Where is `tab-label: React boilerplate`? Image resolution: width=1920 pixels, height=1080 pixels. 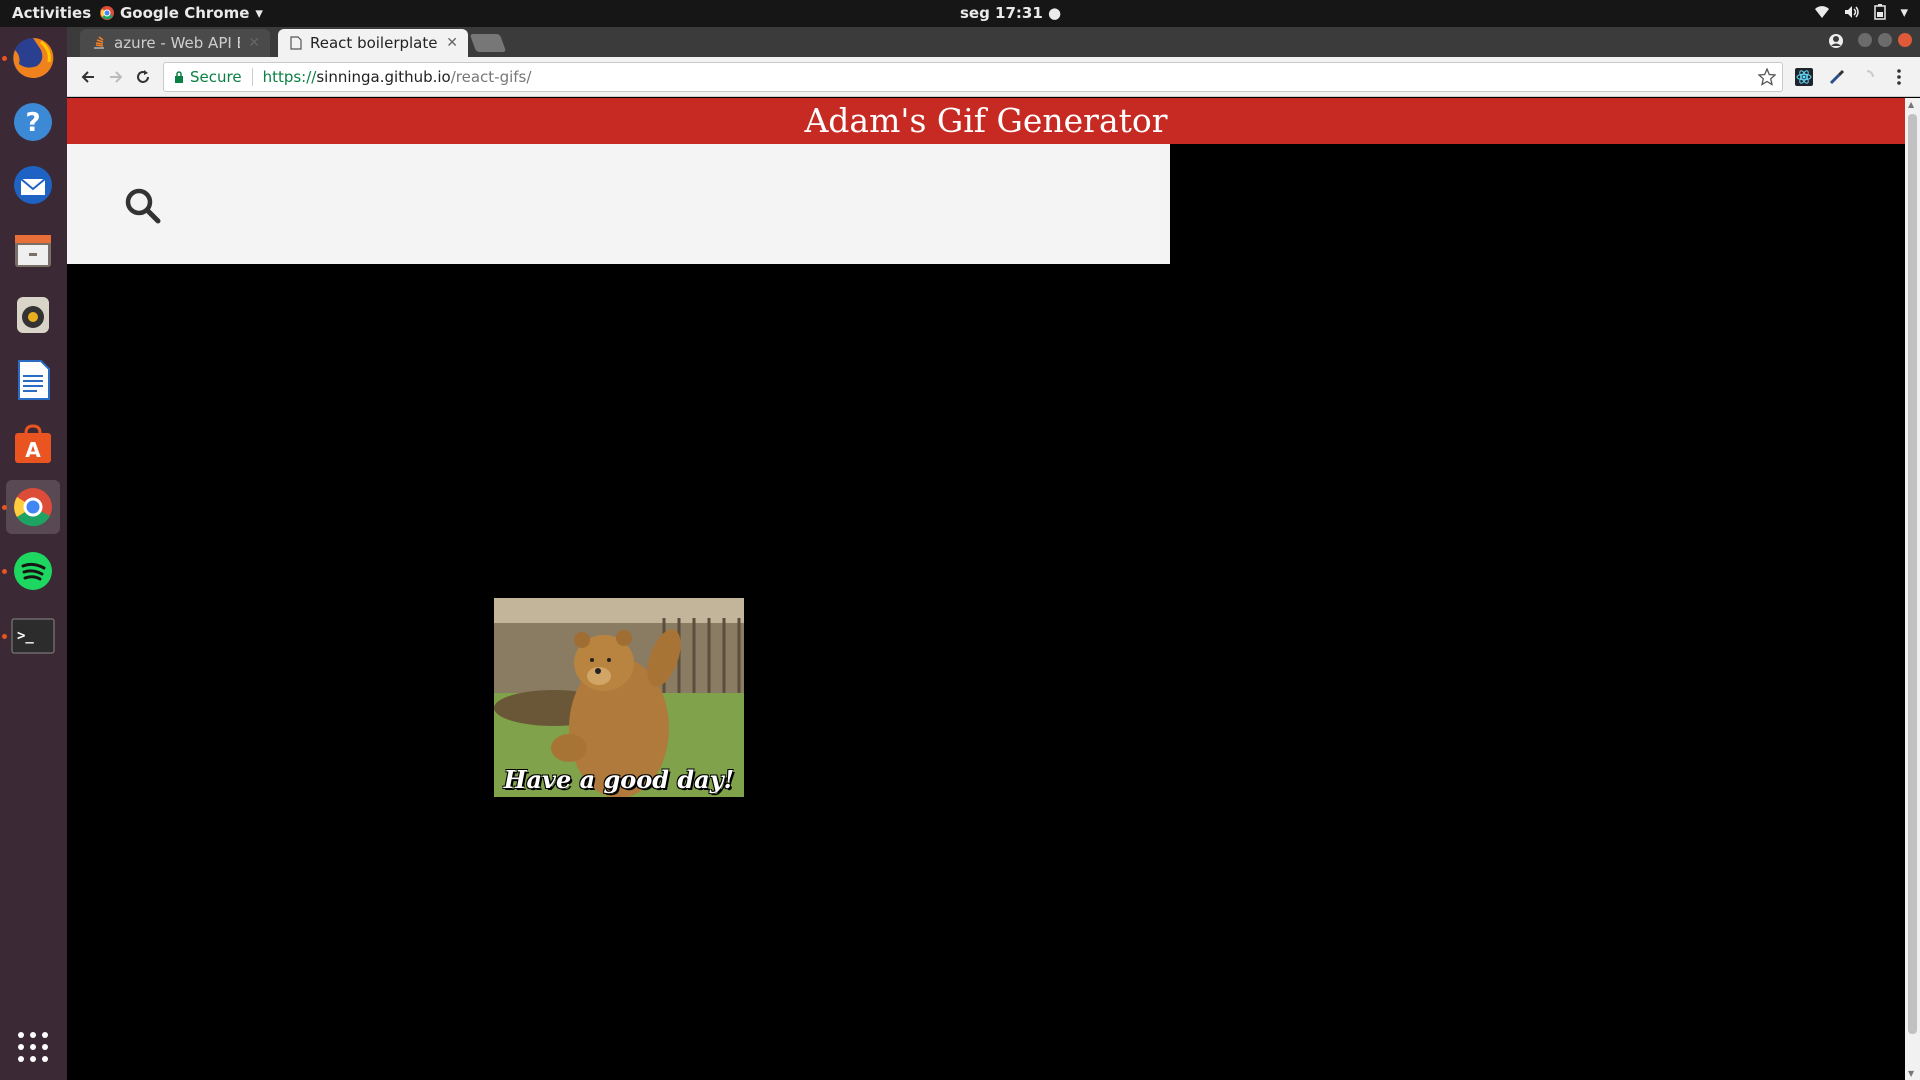 tab-label: React boilerplate is located at coordinates (374, 43).